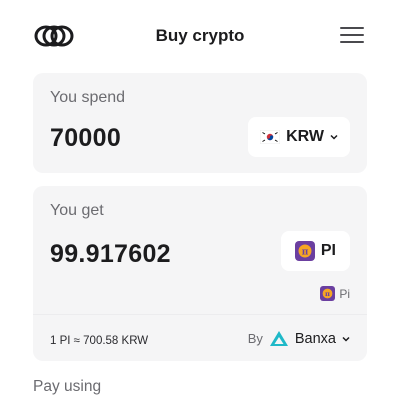 This screenshot has height=400, width=400. What do you see at coordinates (352, 36) in the screenshot?
I see `hamburger-menu-icon` at bounding box center [352, 36].